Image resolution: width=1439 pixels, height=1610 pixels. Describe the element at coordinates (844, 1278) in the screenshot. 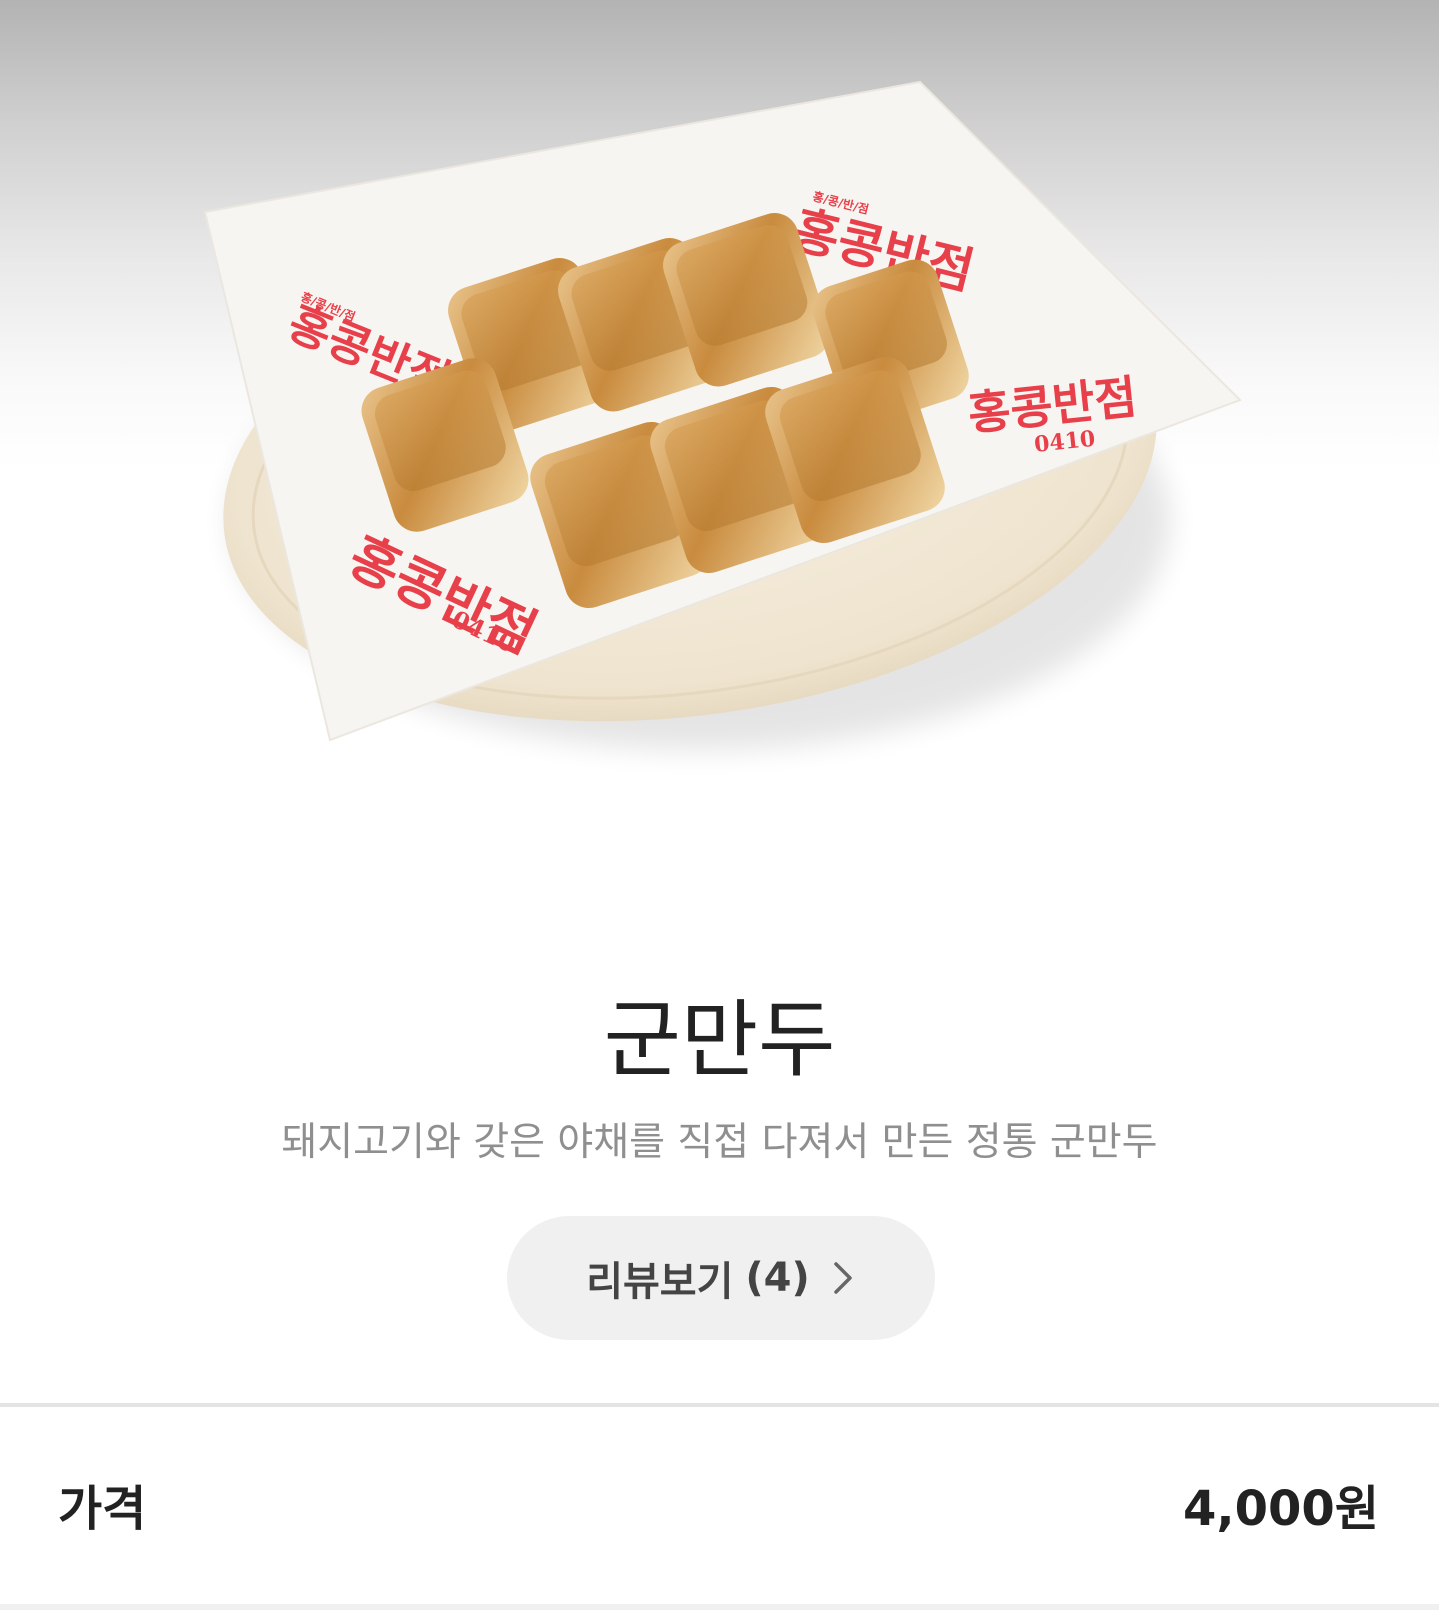

I see `chevron-right-icon` at that location.